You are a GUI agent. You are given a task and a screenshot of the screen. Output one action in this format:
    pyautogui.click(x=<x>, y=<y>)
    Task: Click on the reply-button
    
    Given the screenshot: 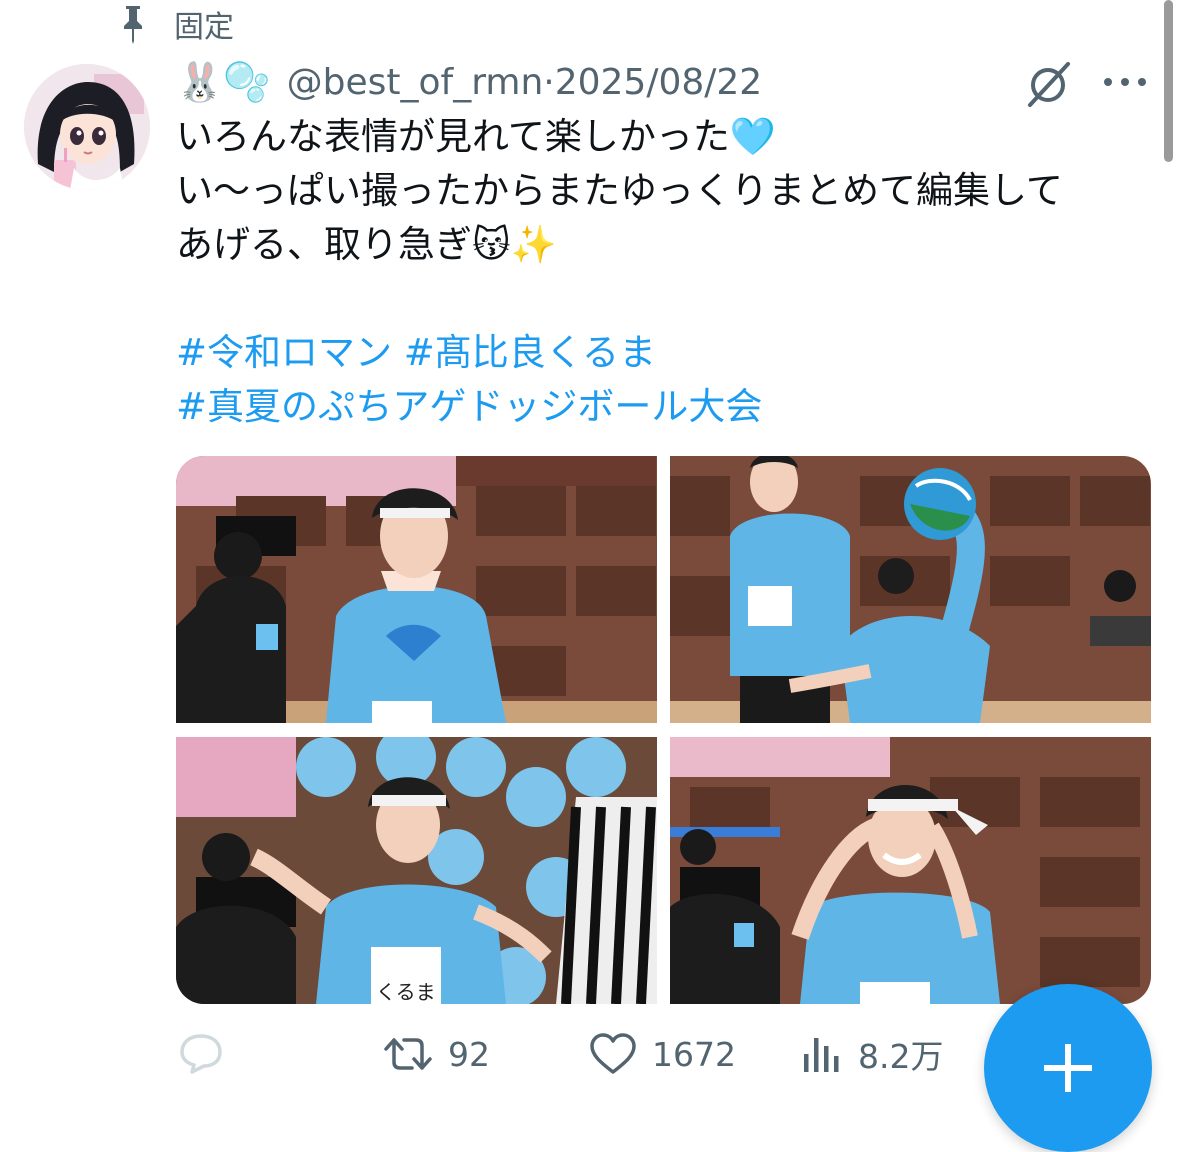 What is the action you would take?
    pyautogui.click(x=208, y=1054)
    